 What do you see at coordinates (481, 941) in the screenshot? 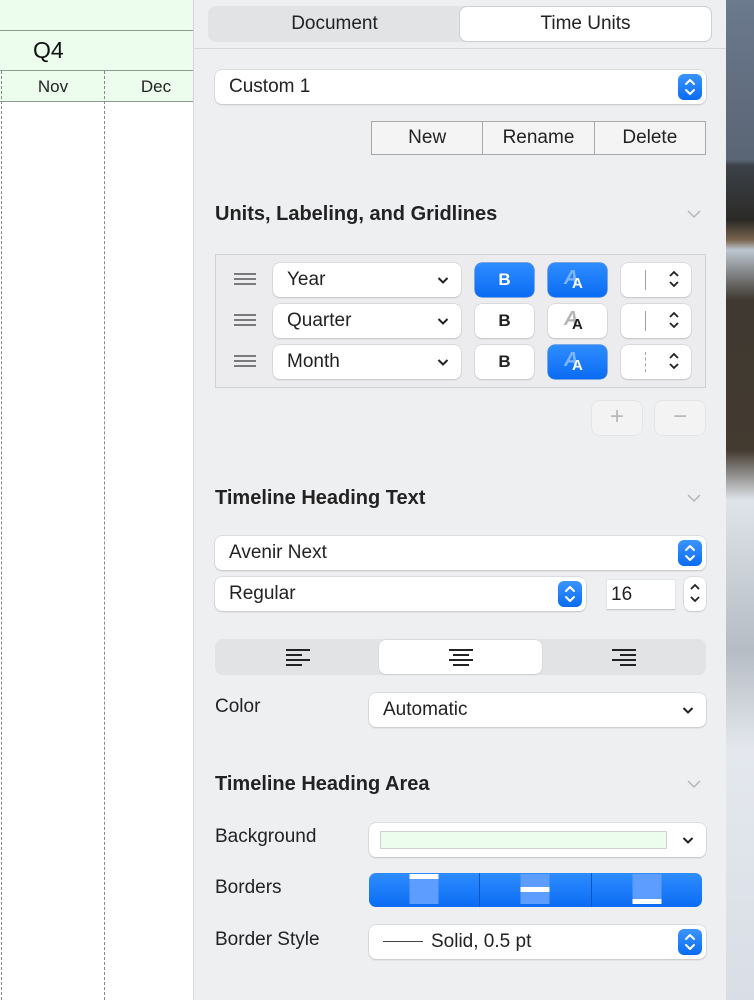
I see `border-style-value: Solid, 0.5 pt` at bounding box center [481, 941].